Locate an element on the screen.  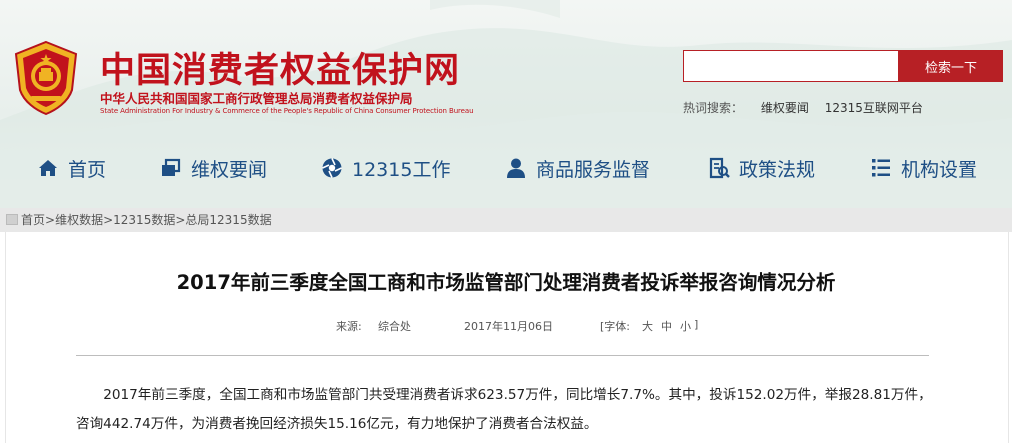
breadcrumb-home-icon is located at coordinates (12, 219).